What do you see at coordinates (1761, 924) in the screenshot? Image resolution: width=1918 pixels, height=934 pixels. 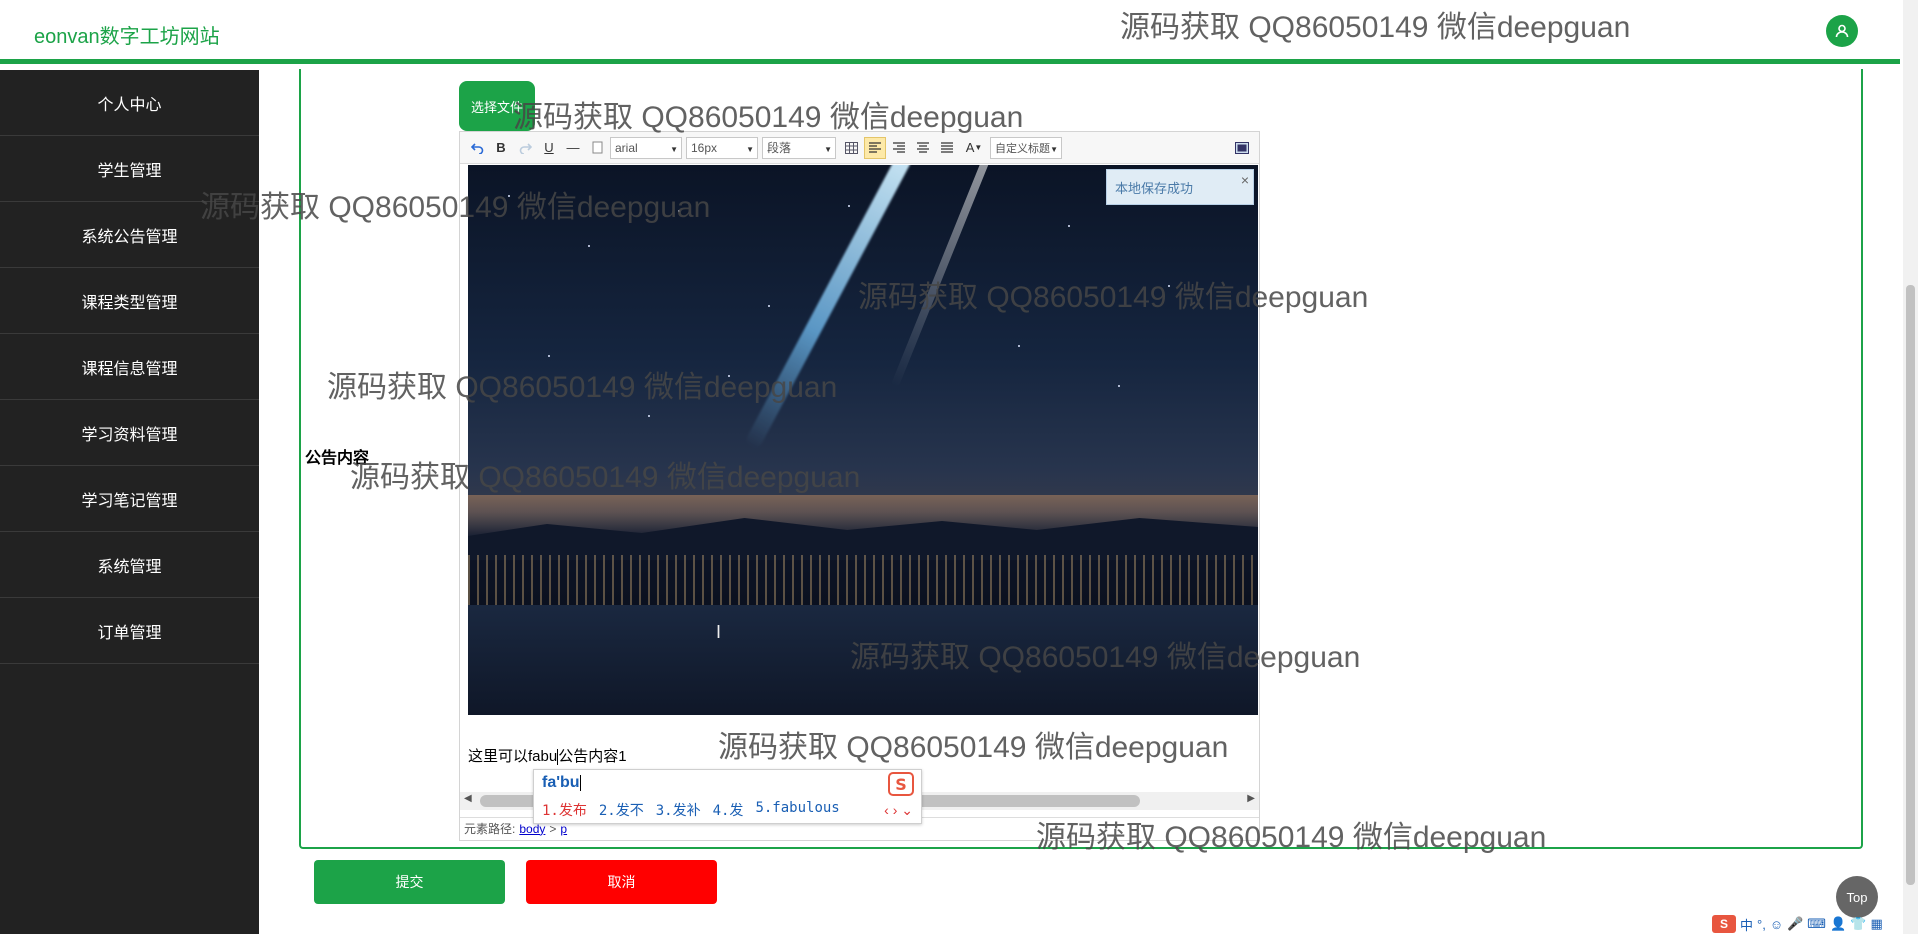 I see `ime-punctuation: °,` at bounding box center [1761, 924].